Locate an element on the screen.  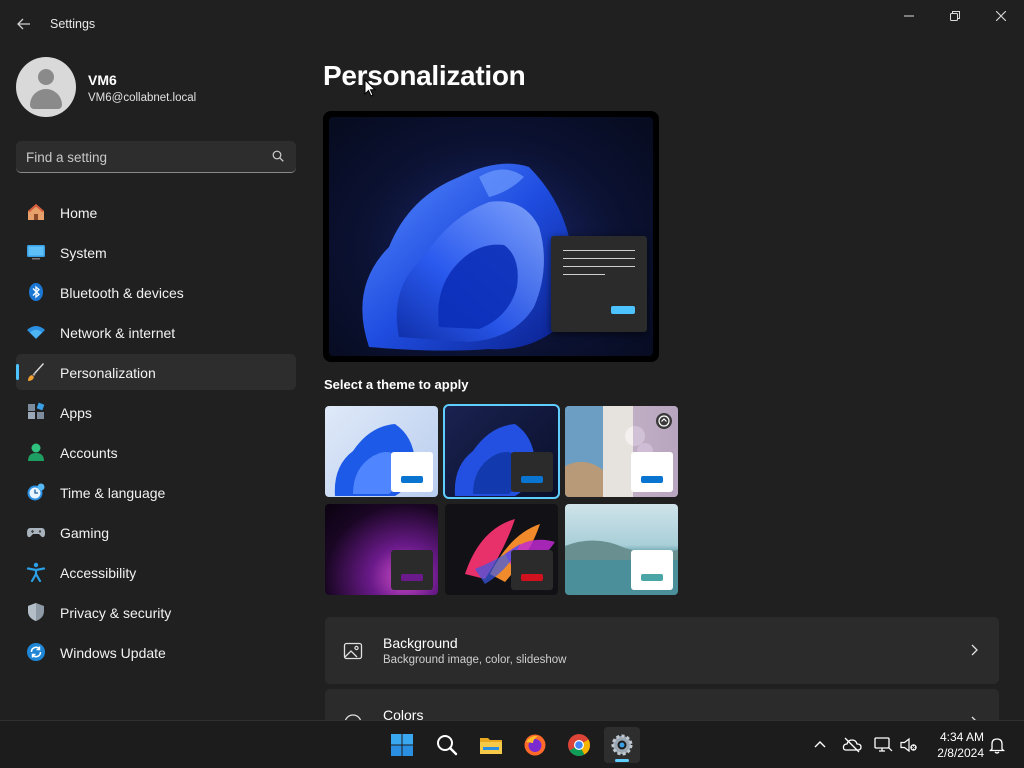
theme-spotlight is located at coordinates (621, 451).